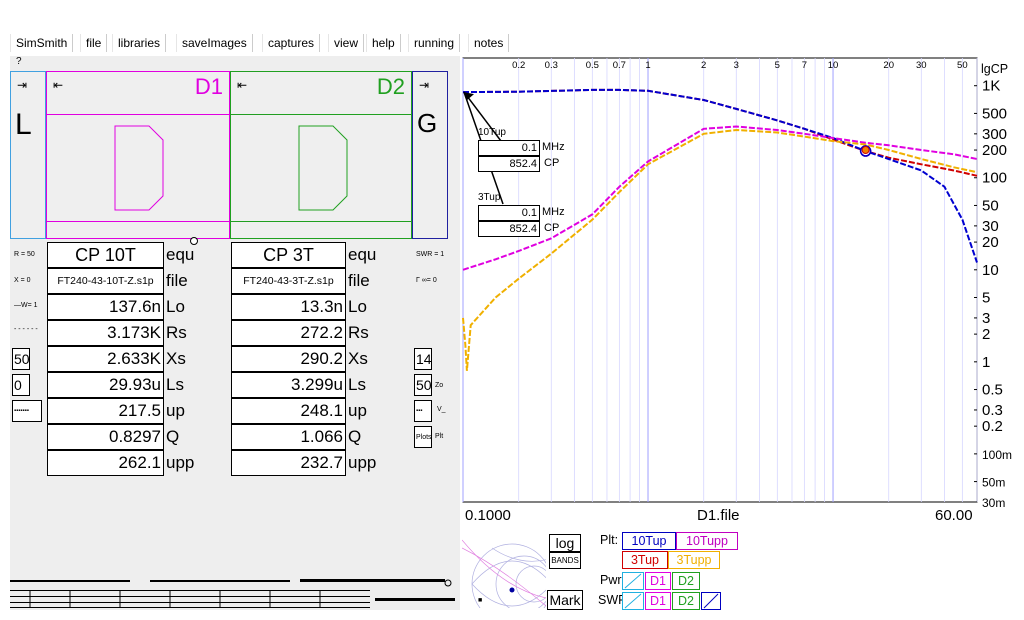 This screenshot has width=1024, height=620. Describe the element at coordinates (21, 359) in the screenshot. I see `z-value-box: 50` at that location.